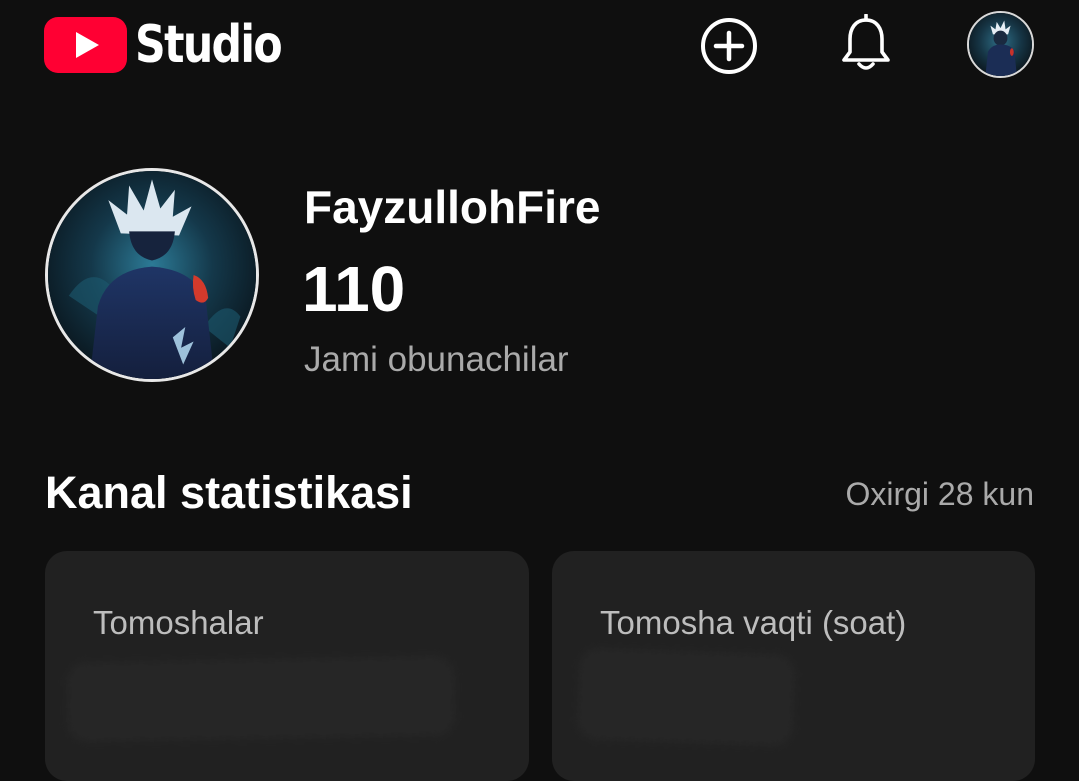 The width and height of the screenshot is (1079, 781). I want to click on bell-icon, so click(866, 42).